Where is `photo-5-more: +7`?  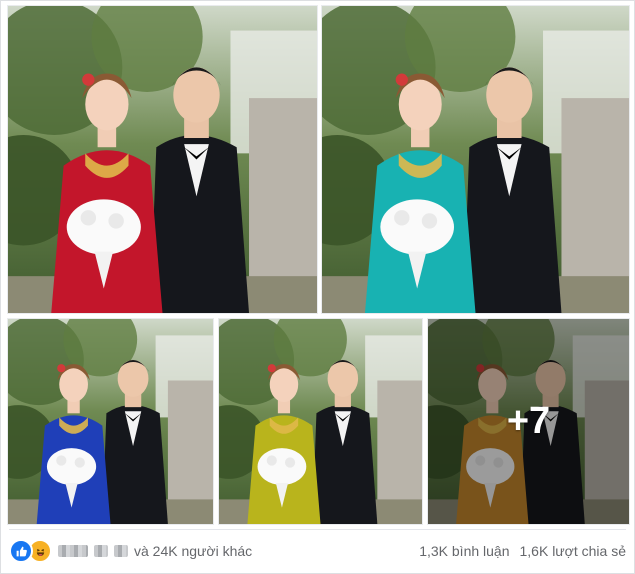
photo-5-more: +7 is located at coordinates (528, 421).